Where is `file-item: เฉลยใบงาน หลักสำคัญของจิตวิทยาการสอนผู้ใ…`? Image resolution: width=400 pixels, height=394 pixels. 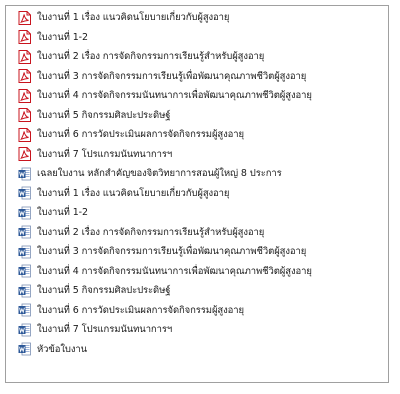 file-item: เฉลยใบงาน หลักสำคัญของจิตวิทยาการสอนผู้ใ… is located at coordinates (203, 174).